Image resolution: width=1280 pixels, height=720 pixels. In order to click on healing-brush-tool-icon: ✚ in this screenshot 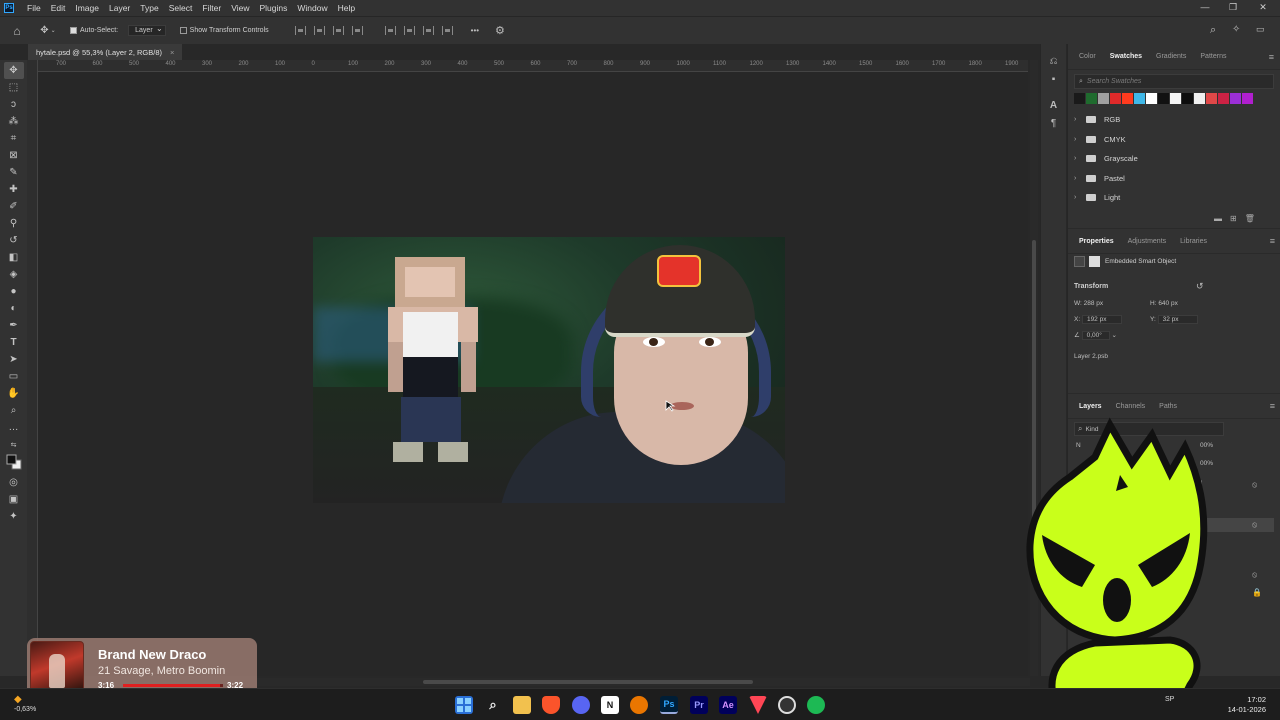, I will do `click(14, 189)`.